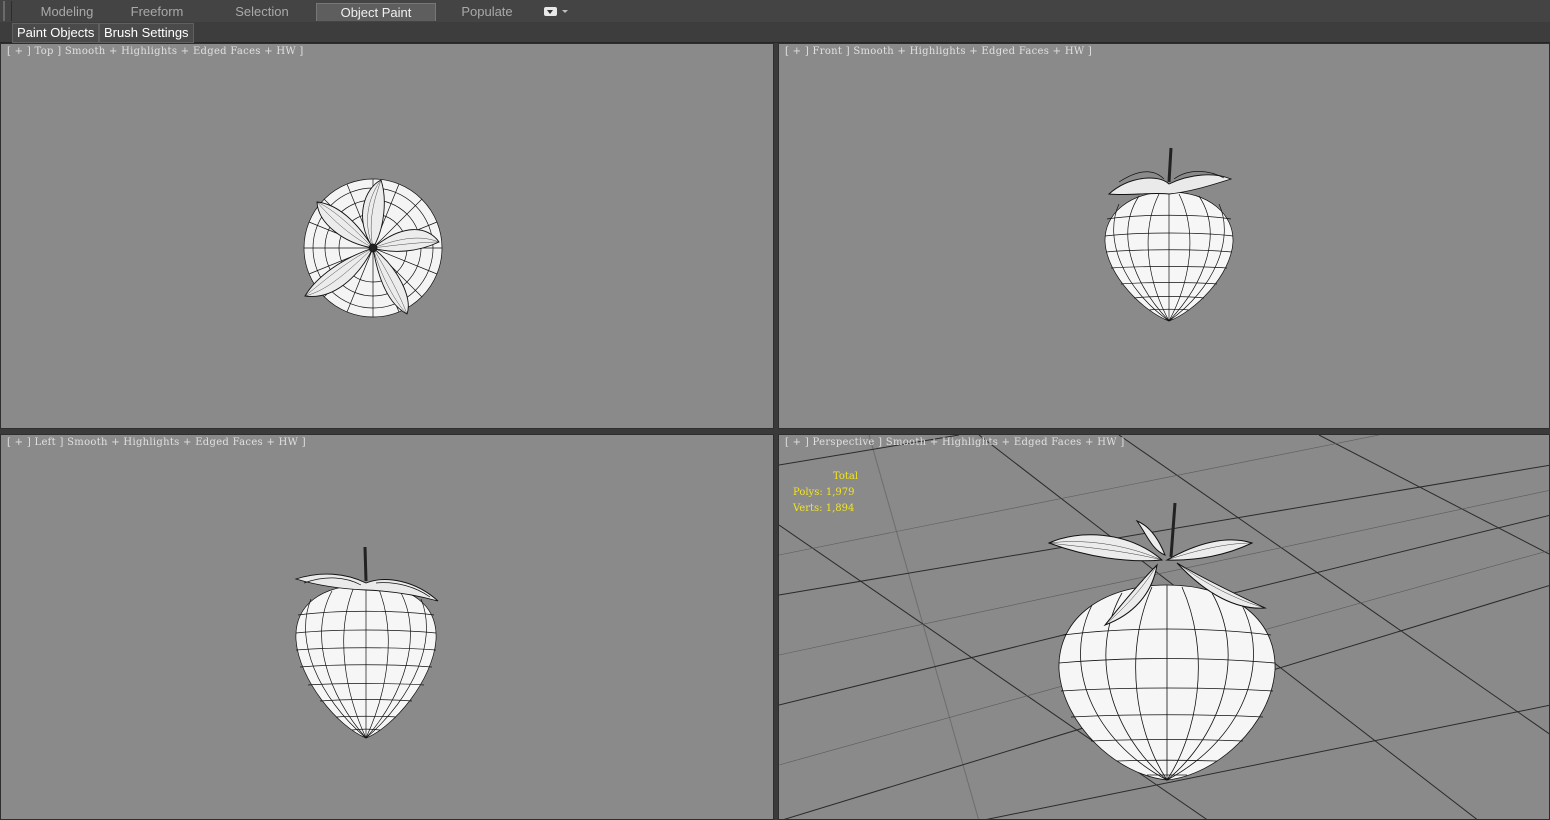  Describe the element at coordinates (67, 12) in the screenshot. I see `tab-modeling: Modeling` at that location.